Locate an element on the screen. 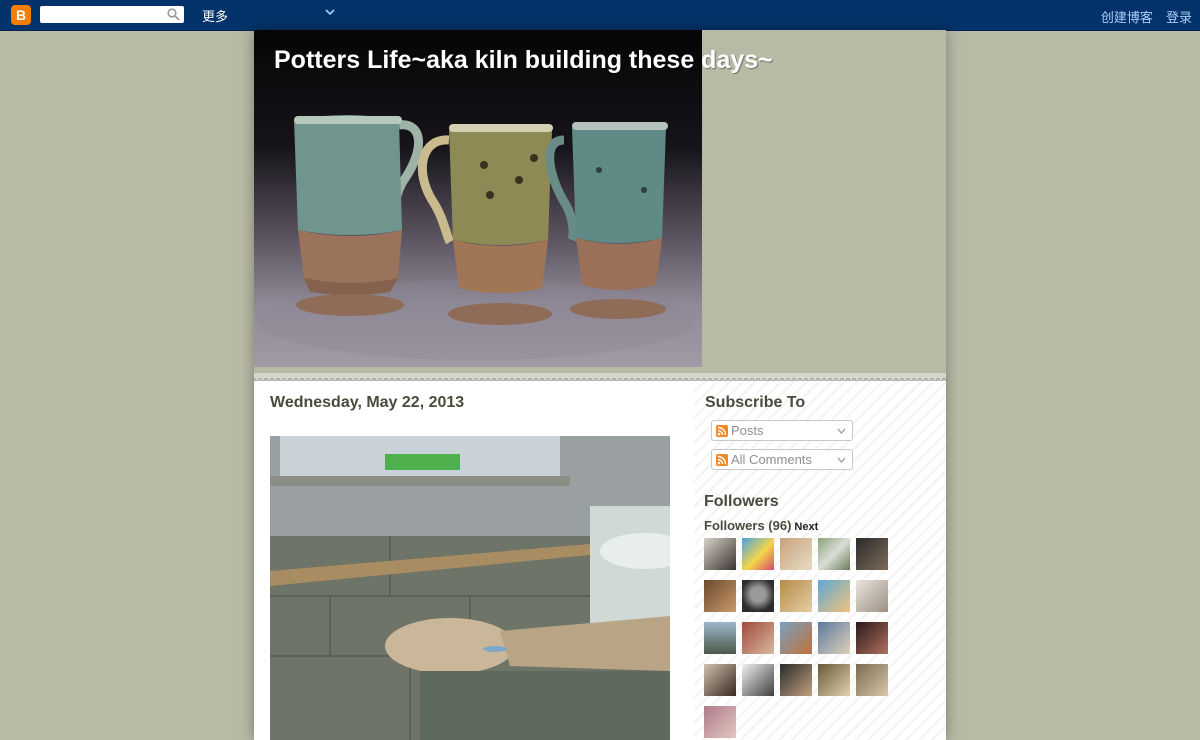 This screenshot has width=1200, height=740. login-link: 登录 is located at coordinates (1179, 18).